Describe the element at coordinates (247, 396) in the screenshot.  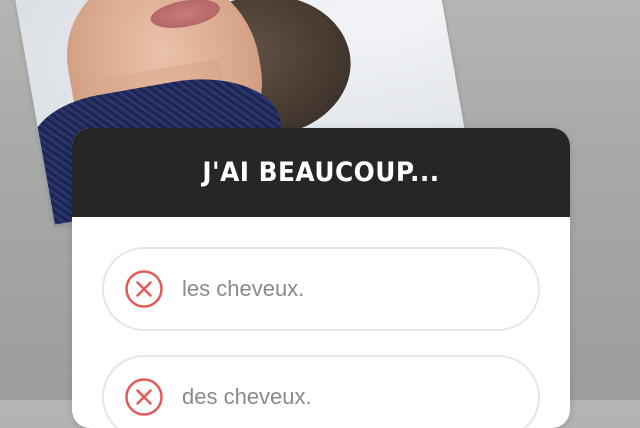
I see `quiz-option-label: des cheveux.` at that location.